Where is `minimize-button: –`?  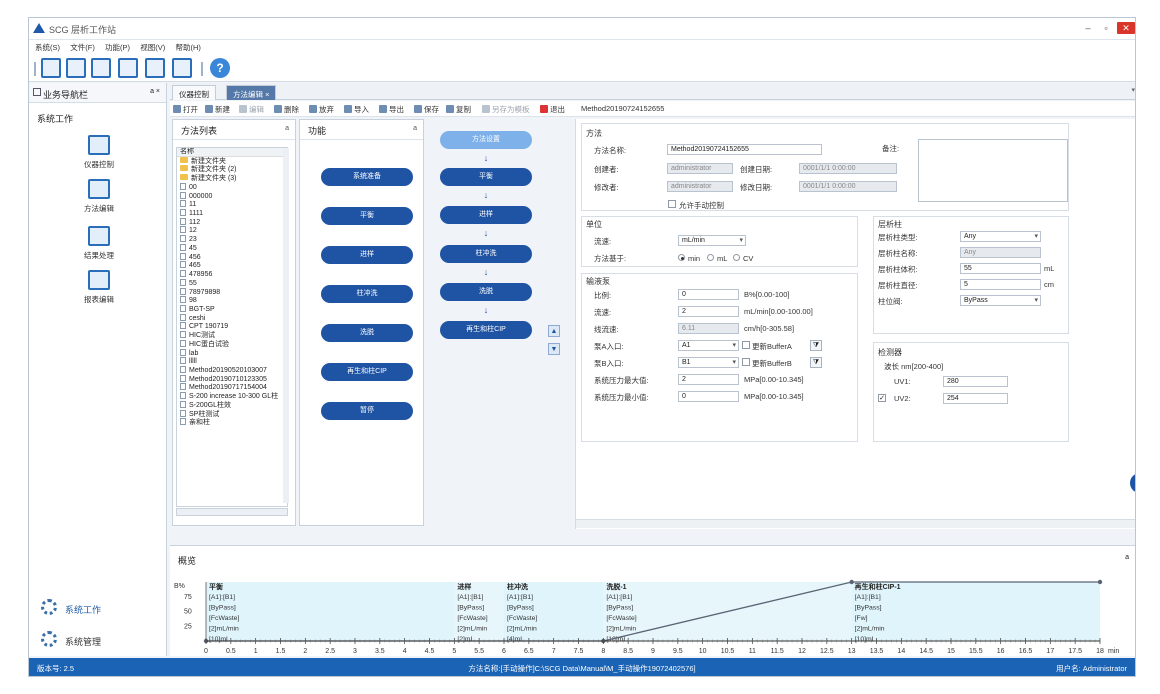 minimize-button: – is located at coordinates (1088, 28).